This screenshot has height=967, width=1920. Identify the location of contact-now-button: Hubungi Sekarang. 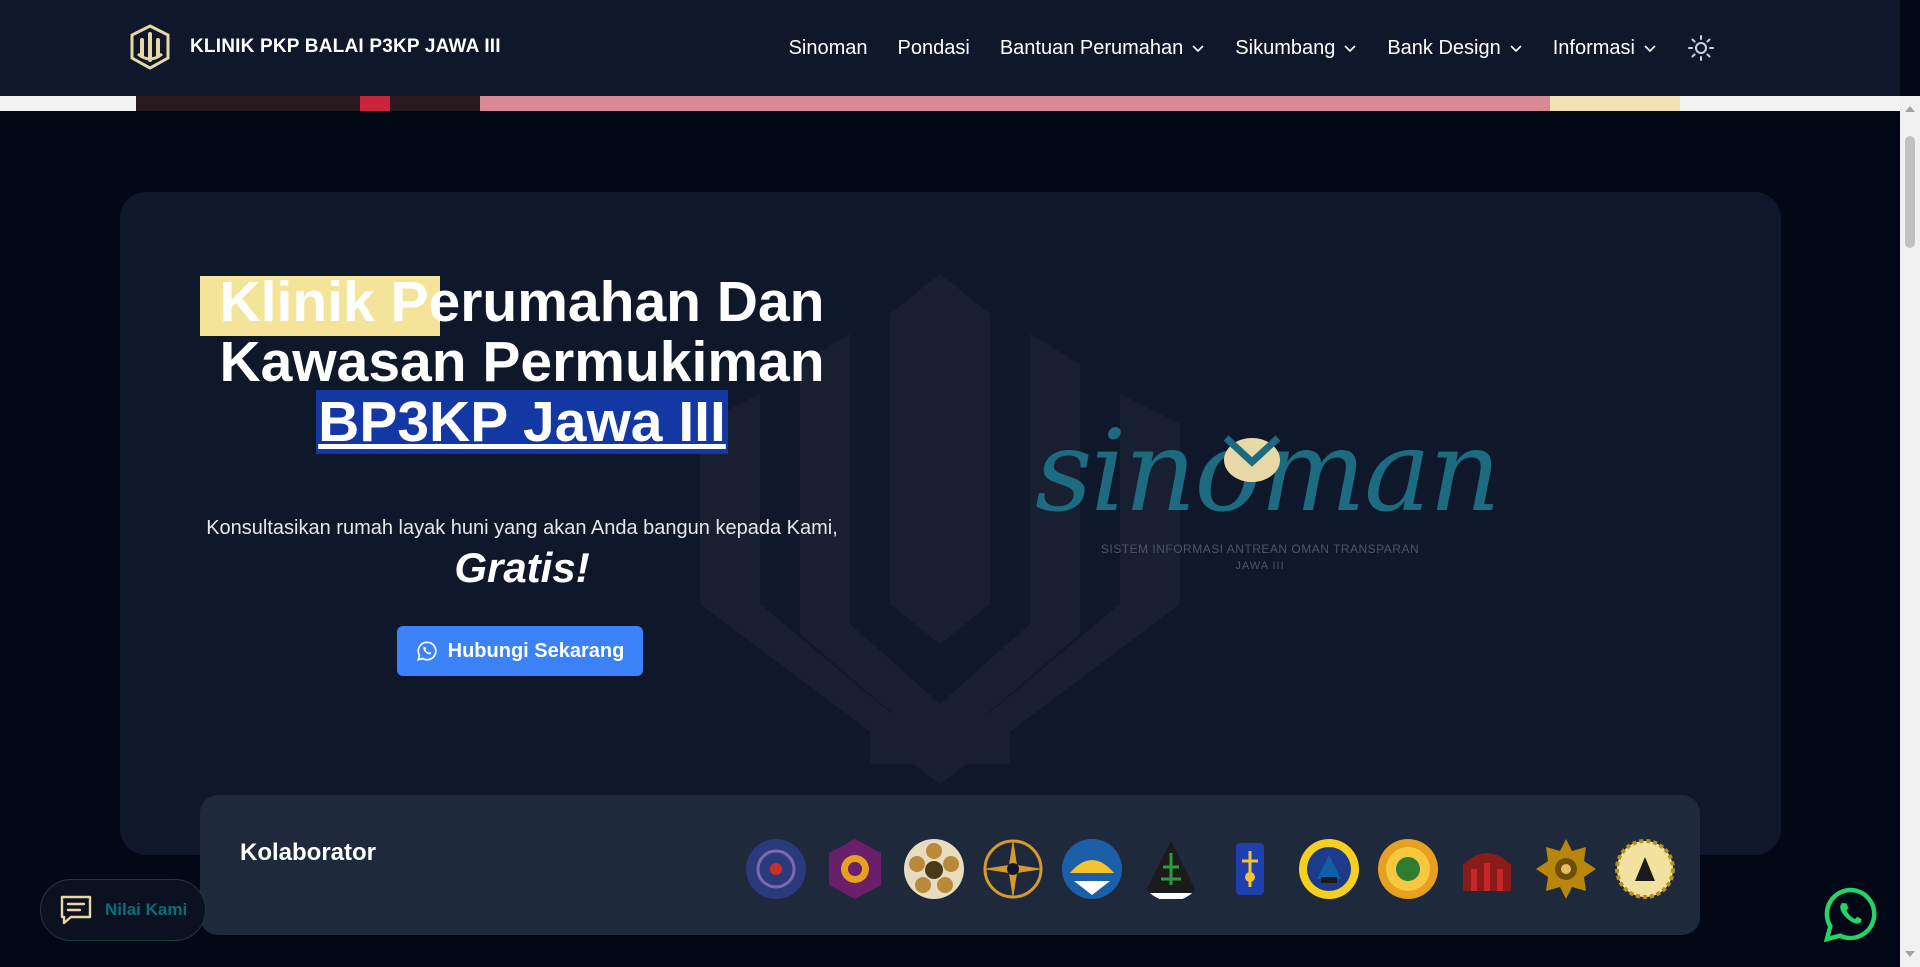
(520, 651).